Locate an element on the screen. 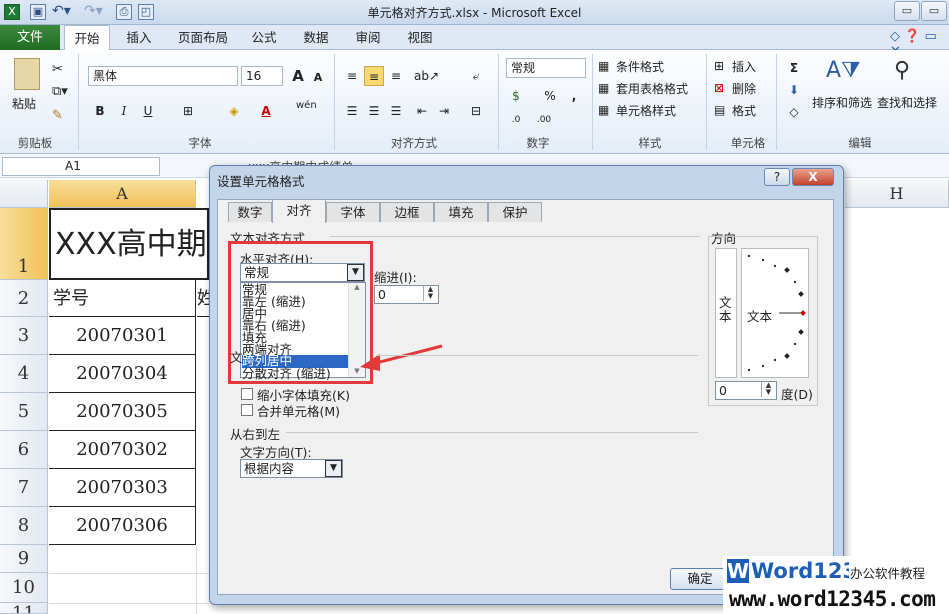 This screenshot has height=614, width=949. merge-cells-checkbox is located at coordinates (247, 410).